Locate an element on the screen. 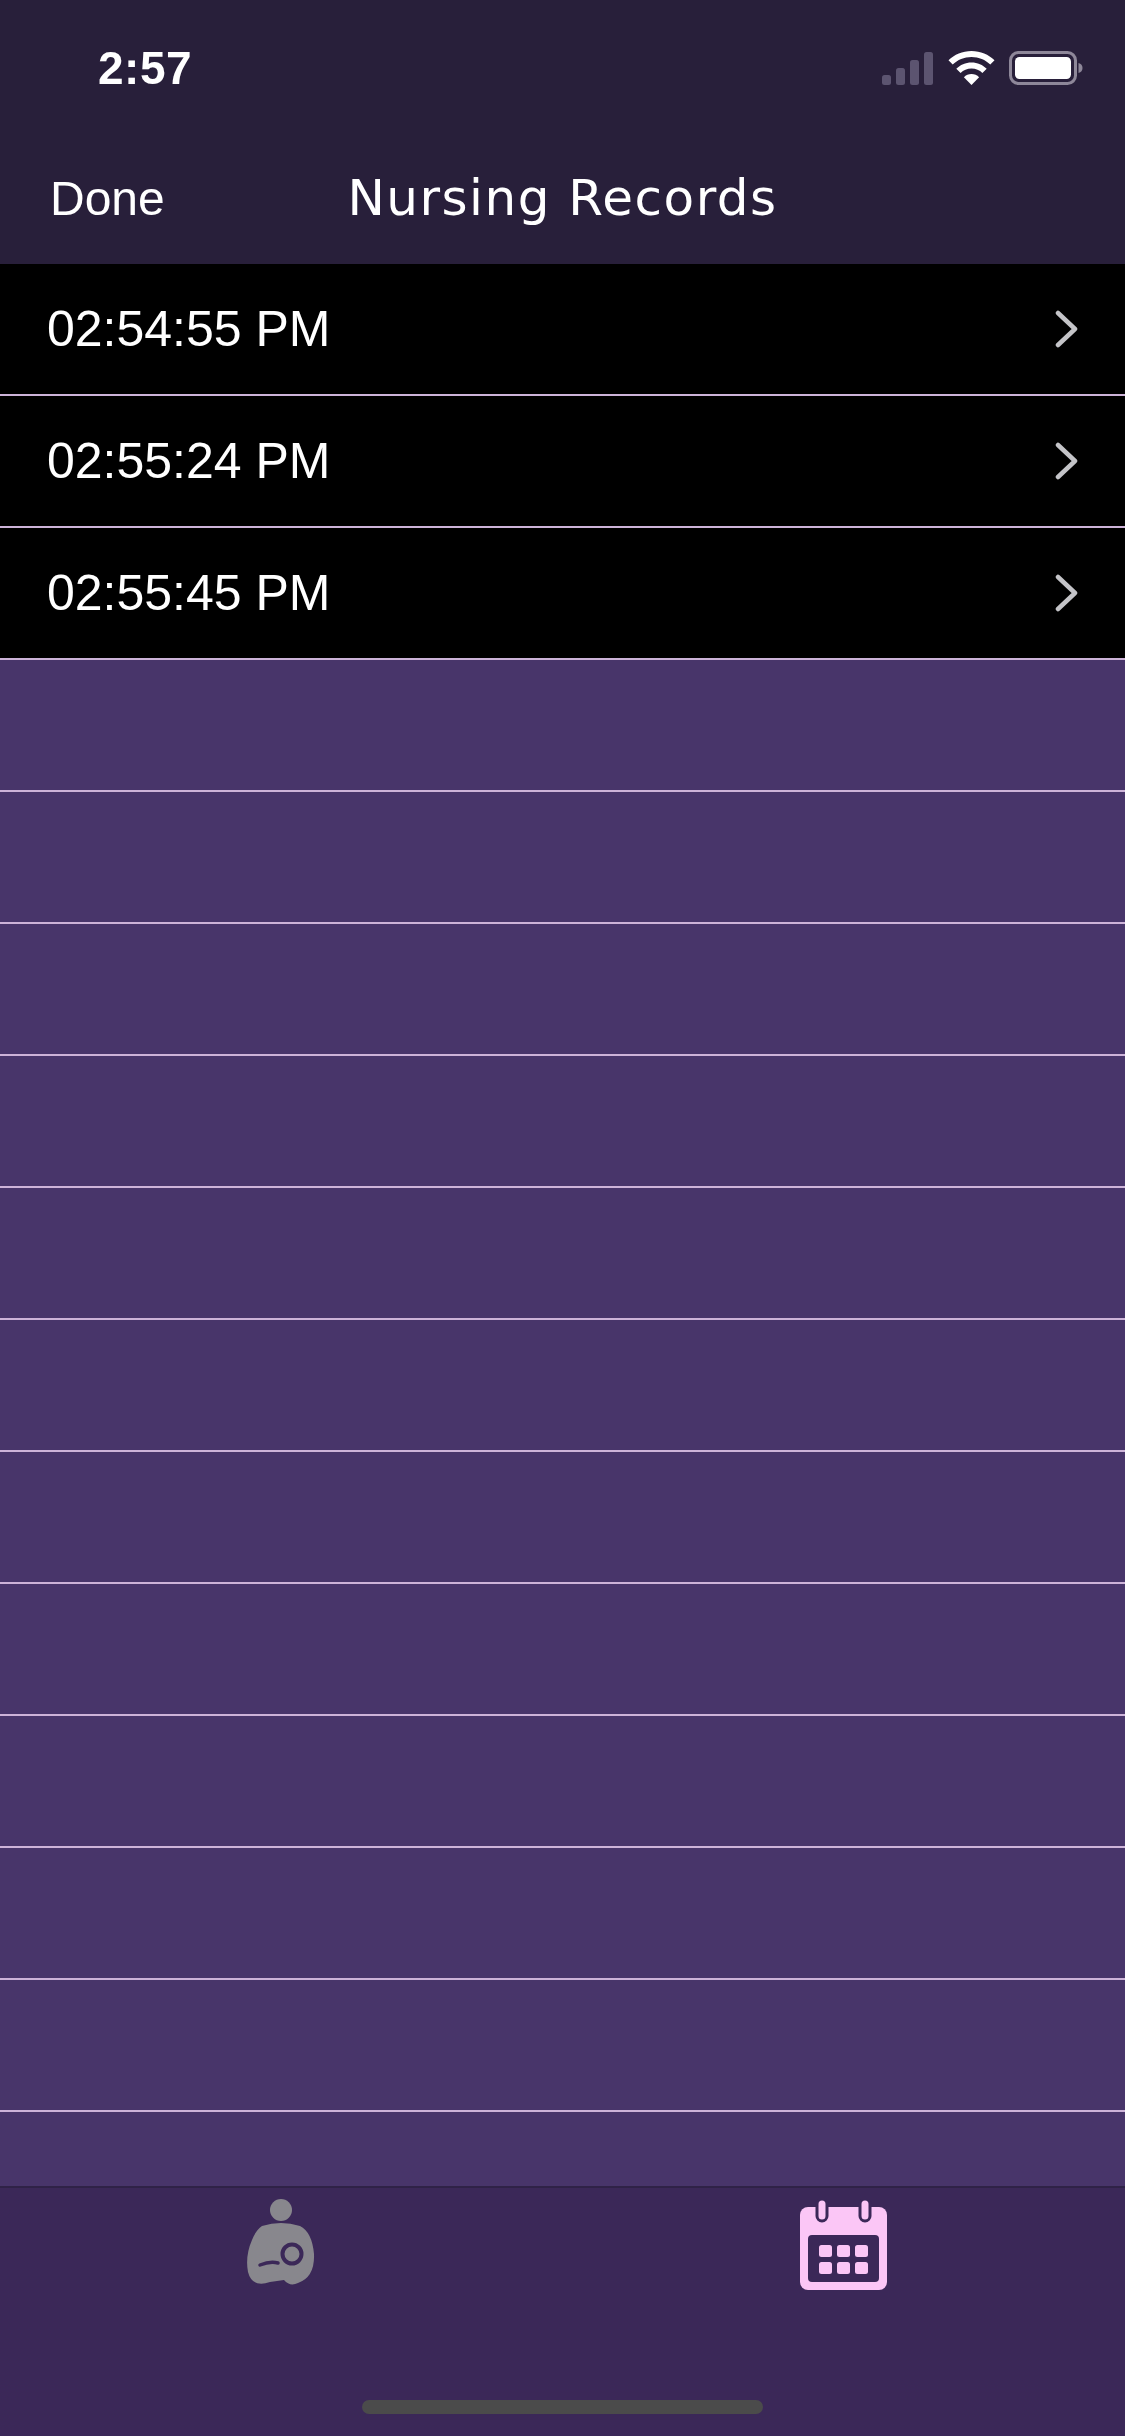 The image size is (1125, 2436). signal-icon is located at coordinates (908, 68).